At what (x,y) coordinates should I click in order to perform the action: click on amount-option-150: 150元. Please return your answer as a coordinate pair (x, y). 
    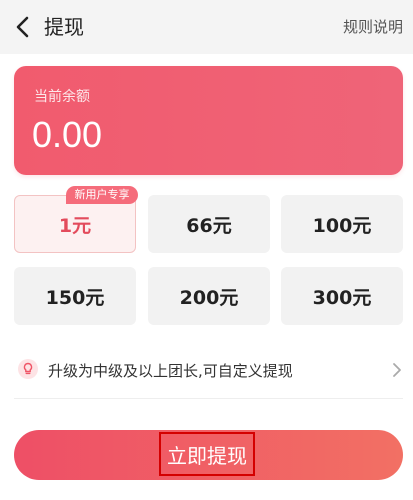
    Looking at the image, I should click on (75, 296).